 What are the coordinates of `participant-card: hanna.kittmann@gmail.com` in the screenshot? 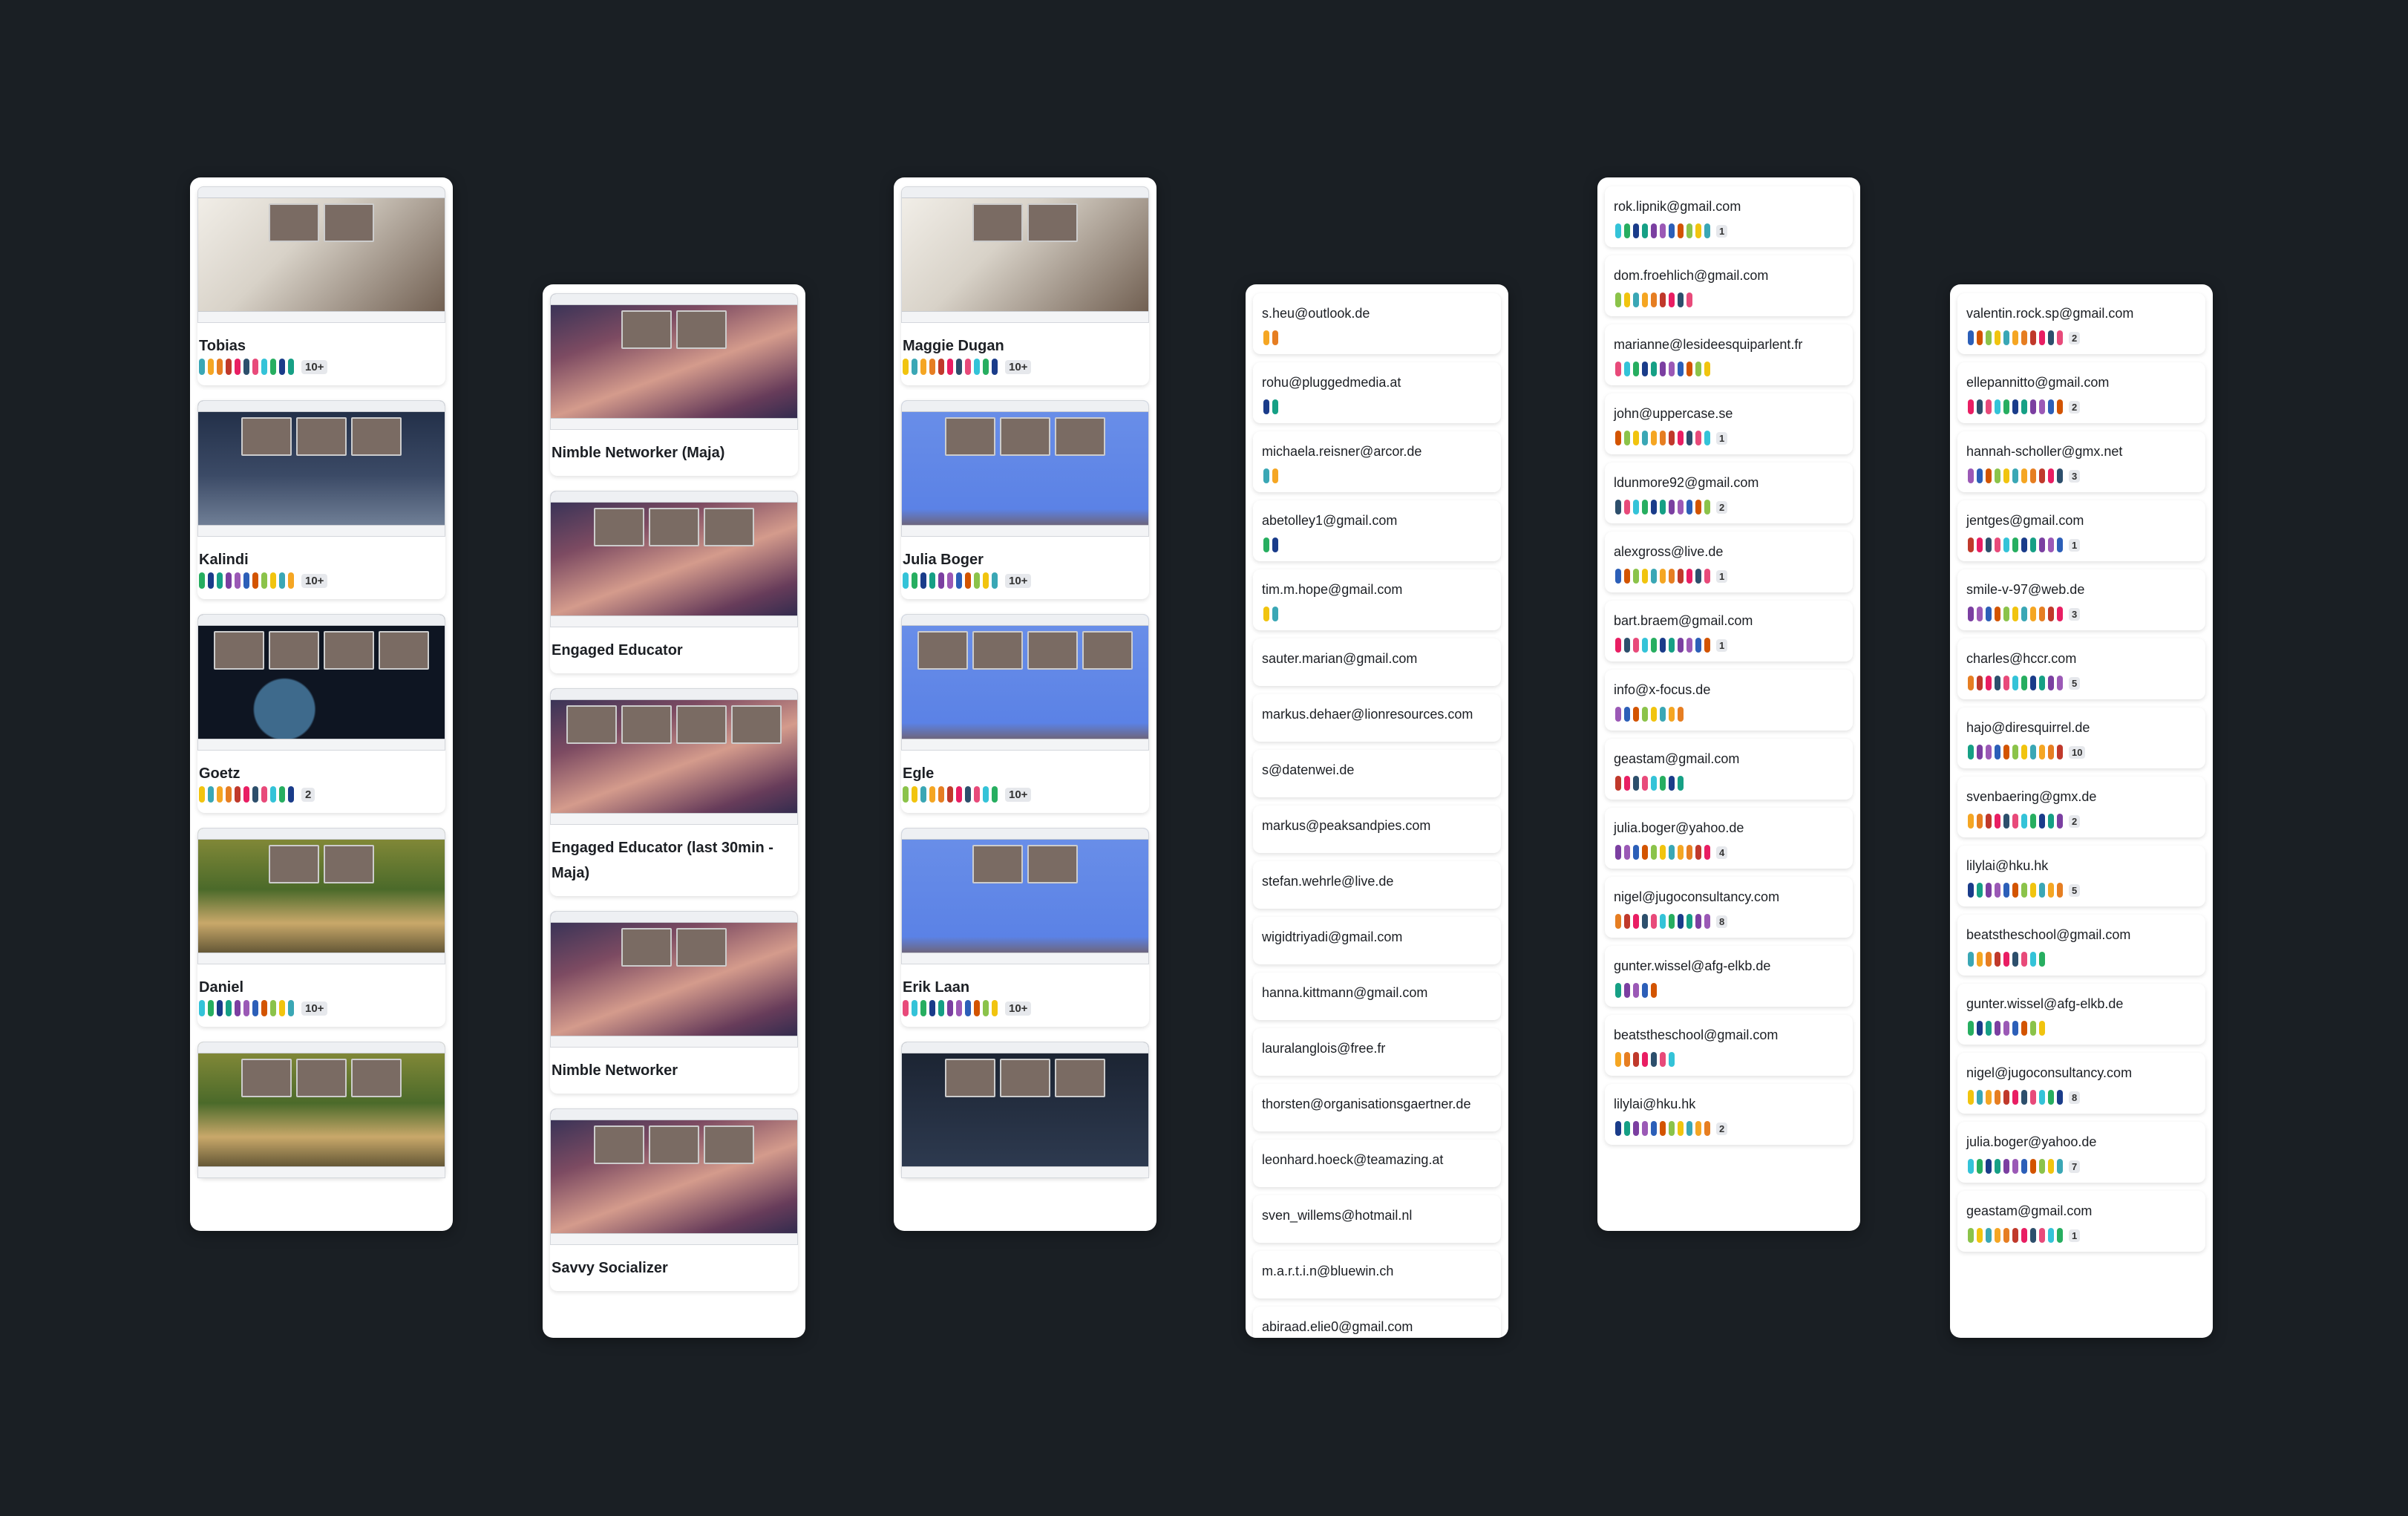 It's located at (1377, 997).